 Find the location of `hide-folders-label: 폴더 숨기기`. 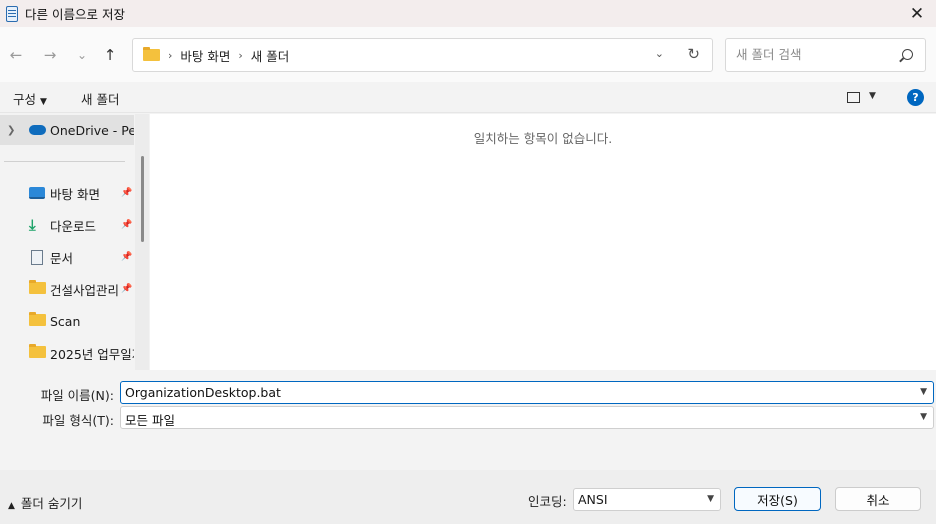

hide-folders-label: 폴더 숨기기 is located at coordinates (51, 503).